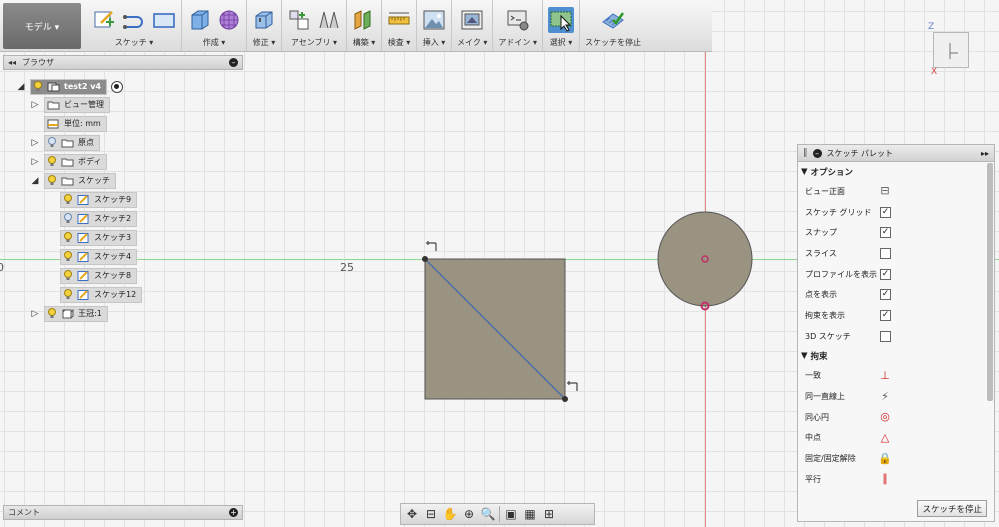 The width and height of the screenshot is (999, 527). I want to click on viewports-icon: ⊞, so click(549, 514).